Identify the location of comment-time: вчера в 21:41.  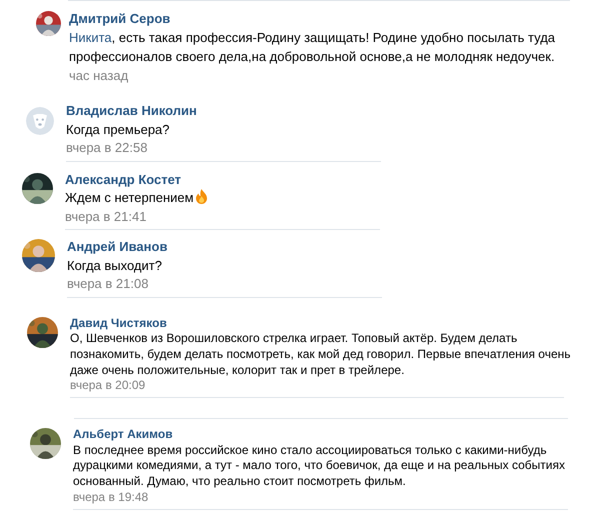
(105, 217).